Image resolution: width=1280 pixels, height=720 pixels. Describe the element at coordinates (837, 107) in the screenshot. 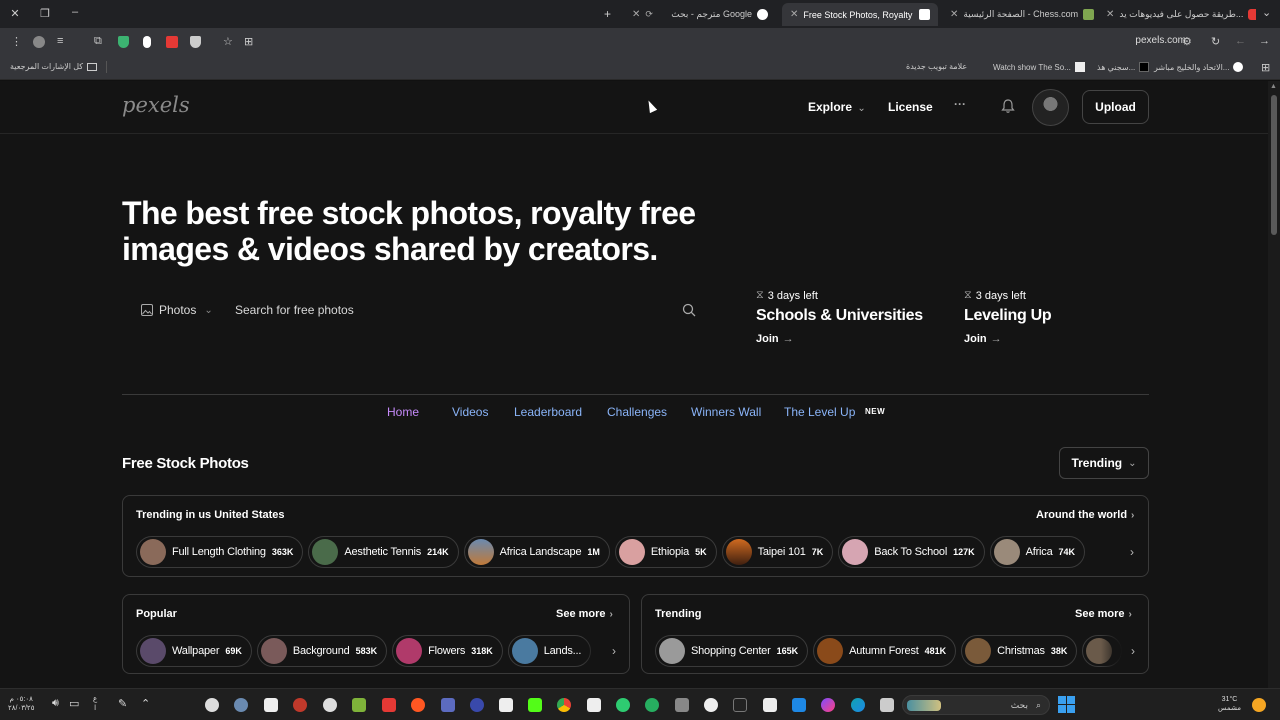

I see `explore-menu: Explore ⌄` at that location.